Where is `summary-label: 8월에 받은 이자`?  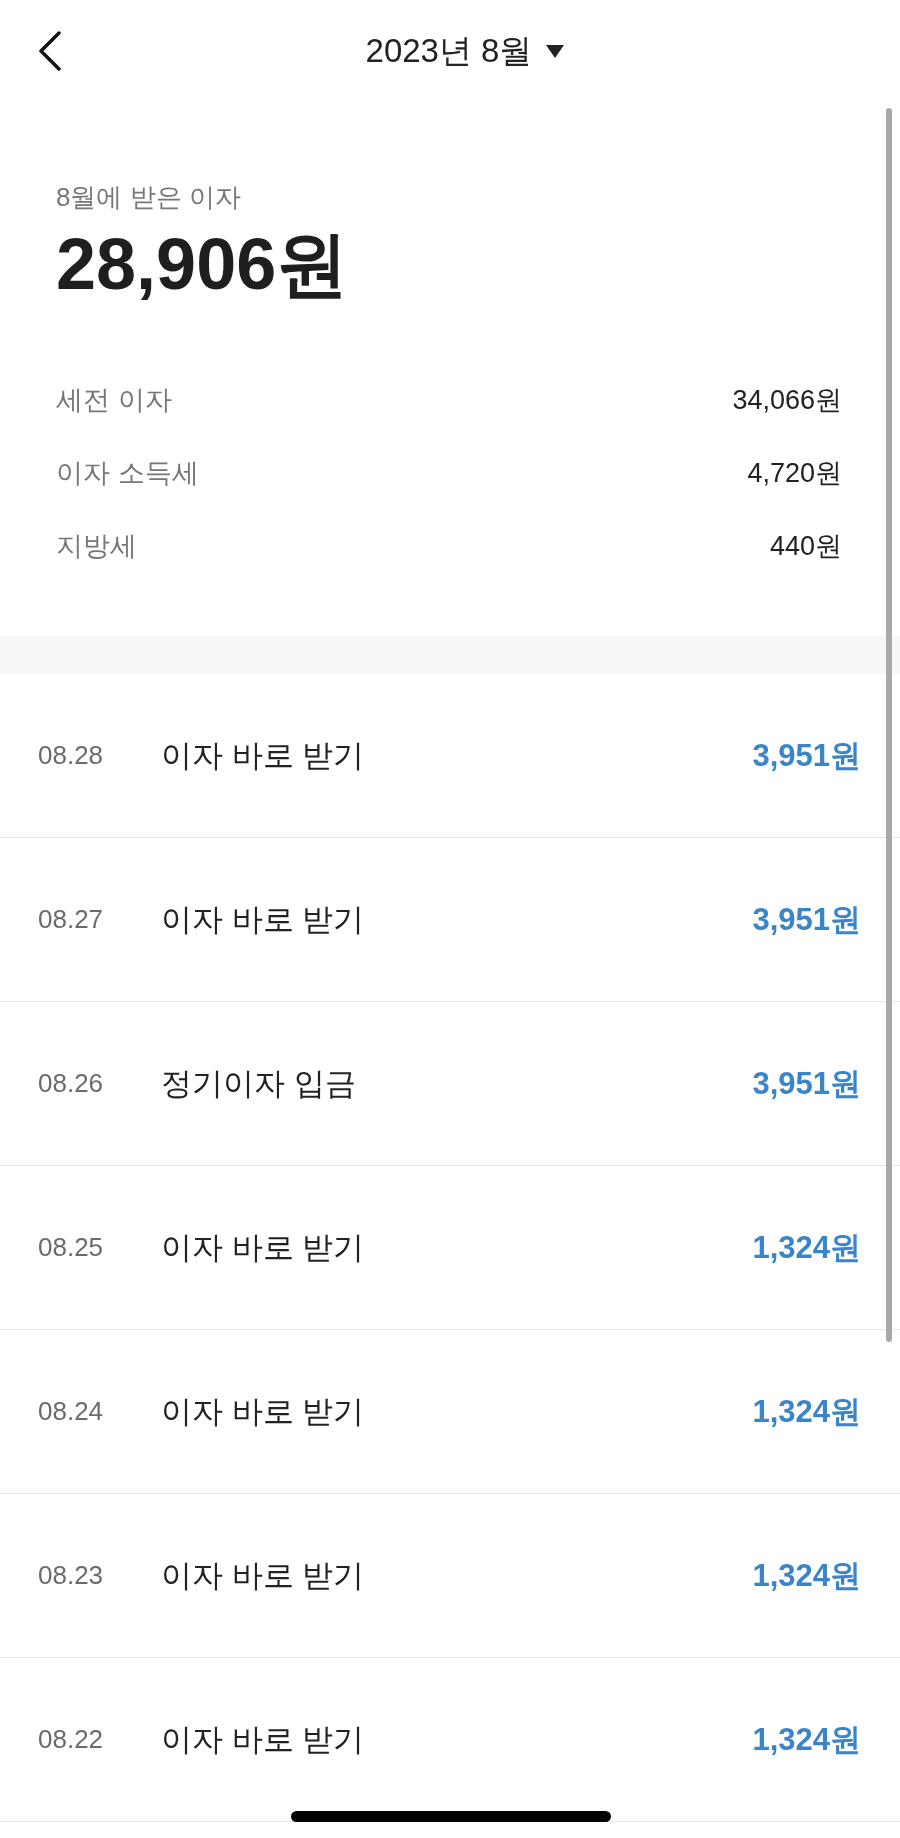 summary-label: 8월에 받은 이자 is located at coordinates (148, 197).